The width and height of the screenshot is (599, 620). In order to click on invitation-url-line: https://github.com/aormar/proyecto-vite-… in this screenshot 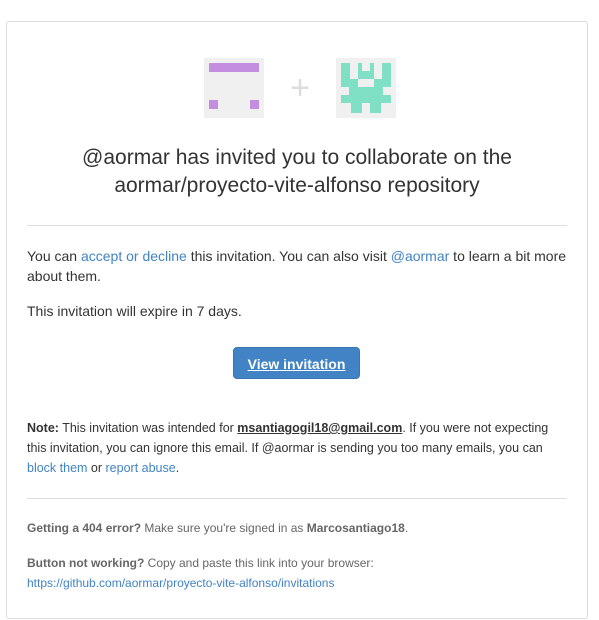, I will do `click(297, 583)`.